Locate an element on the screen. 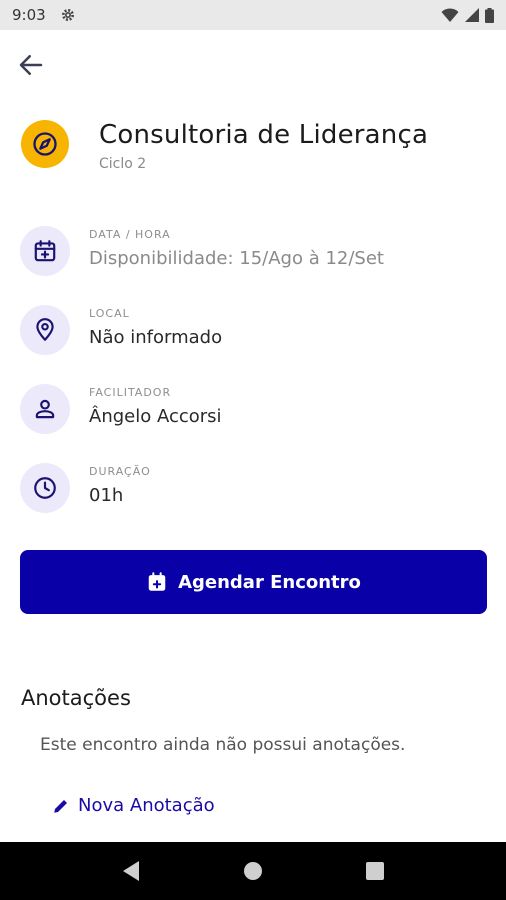  status-indicators is located at coordinates (467, 15).